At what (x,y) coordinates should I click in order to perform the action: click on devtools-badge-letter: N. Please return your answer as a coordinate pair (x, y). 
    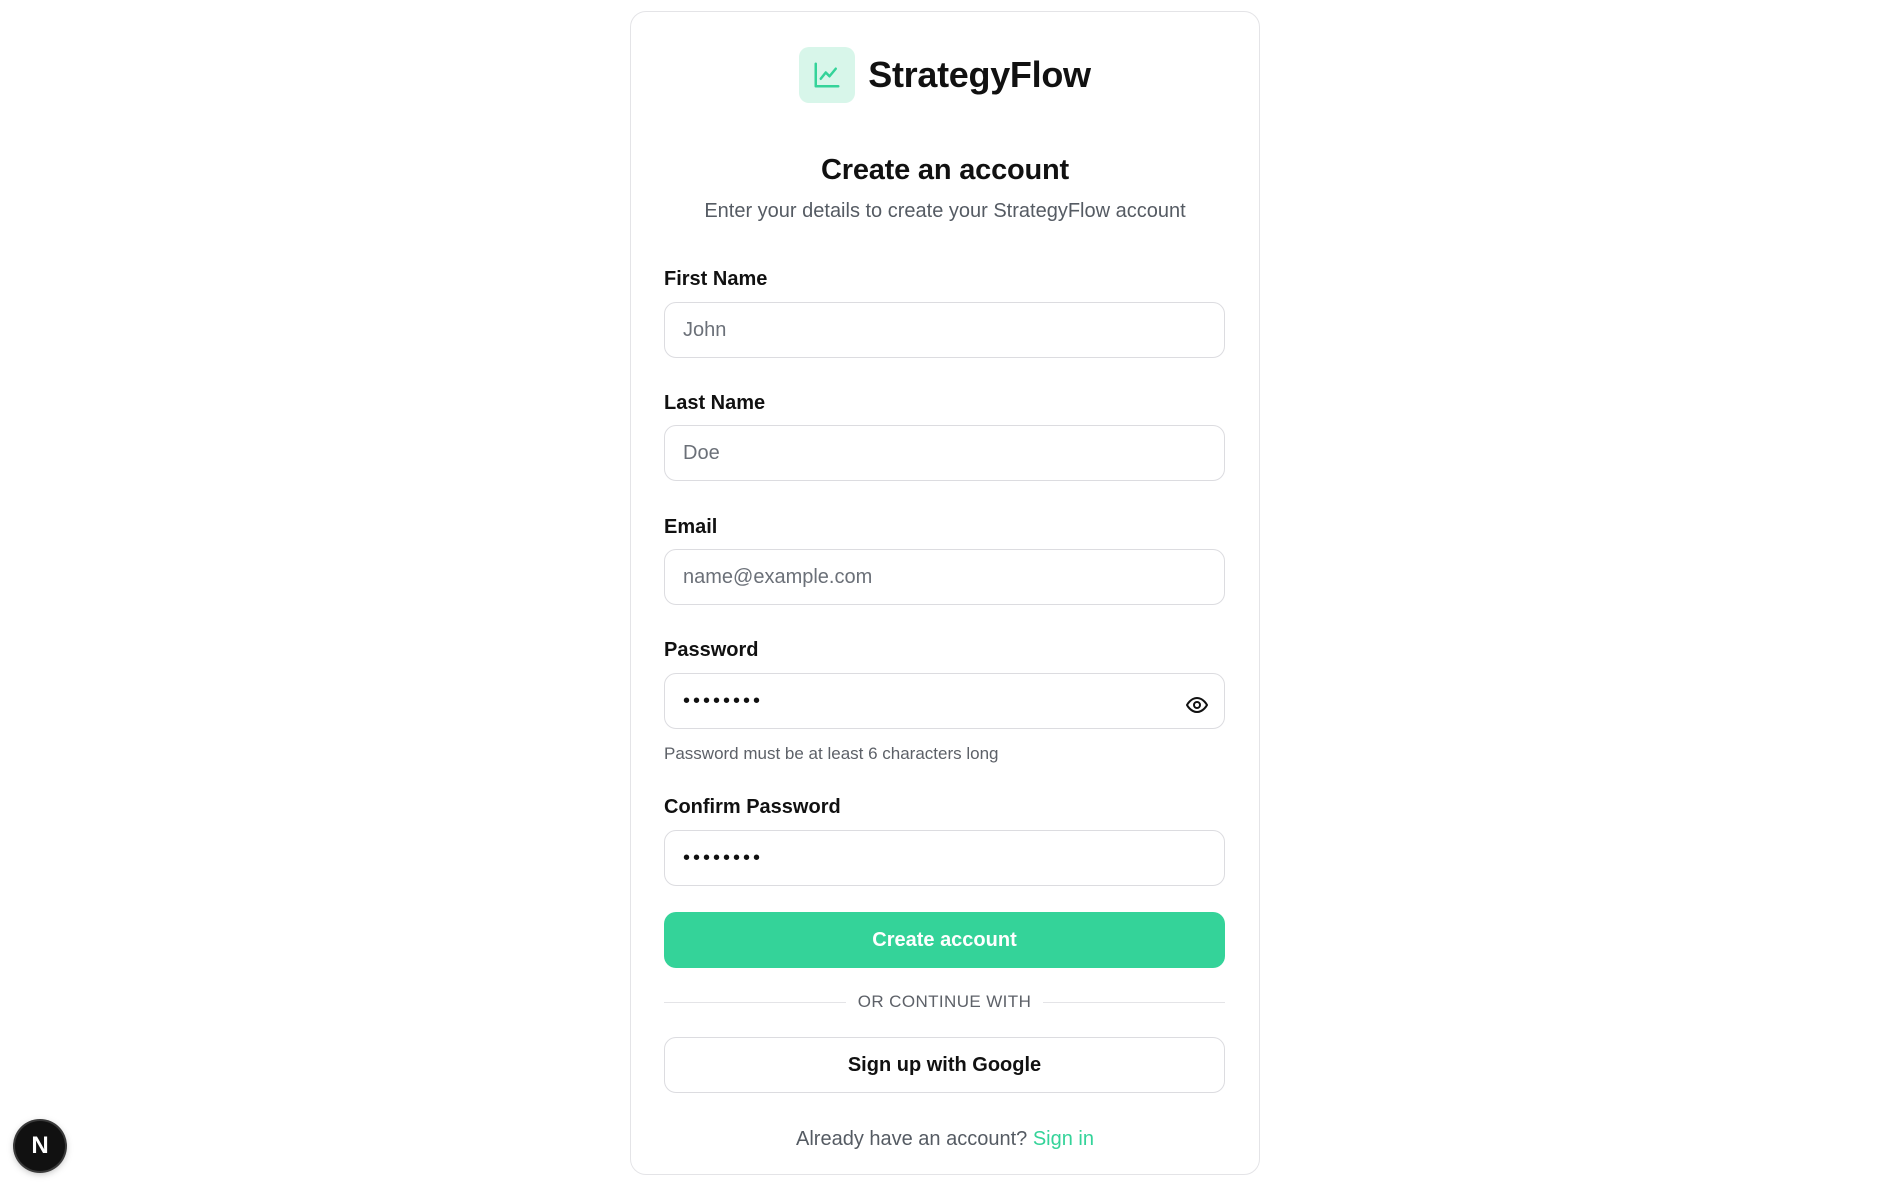
    Looking at the image, I should click on (40, 1145).